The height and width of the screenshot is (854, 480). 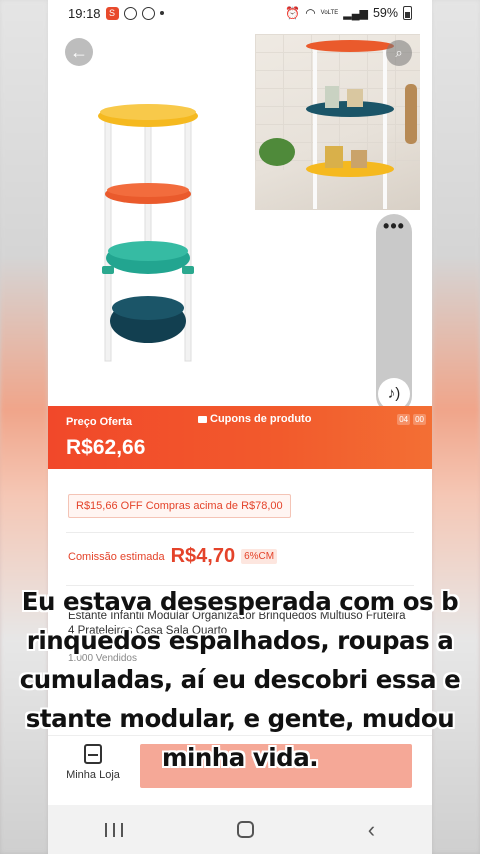 What do you see at coordinates (116, 556) in the screenshot?
I see `commission-label: Comissão estimada` at bounding box center [116, 556].